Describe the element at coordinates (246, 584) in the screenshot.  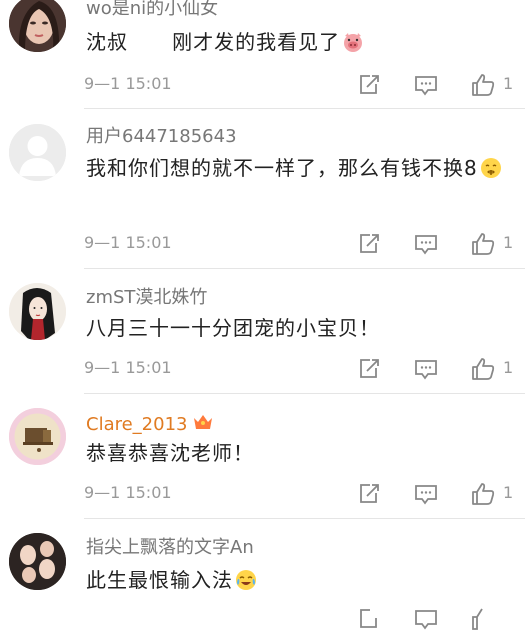
I see `laugh-cry-emoji` at that location.